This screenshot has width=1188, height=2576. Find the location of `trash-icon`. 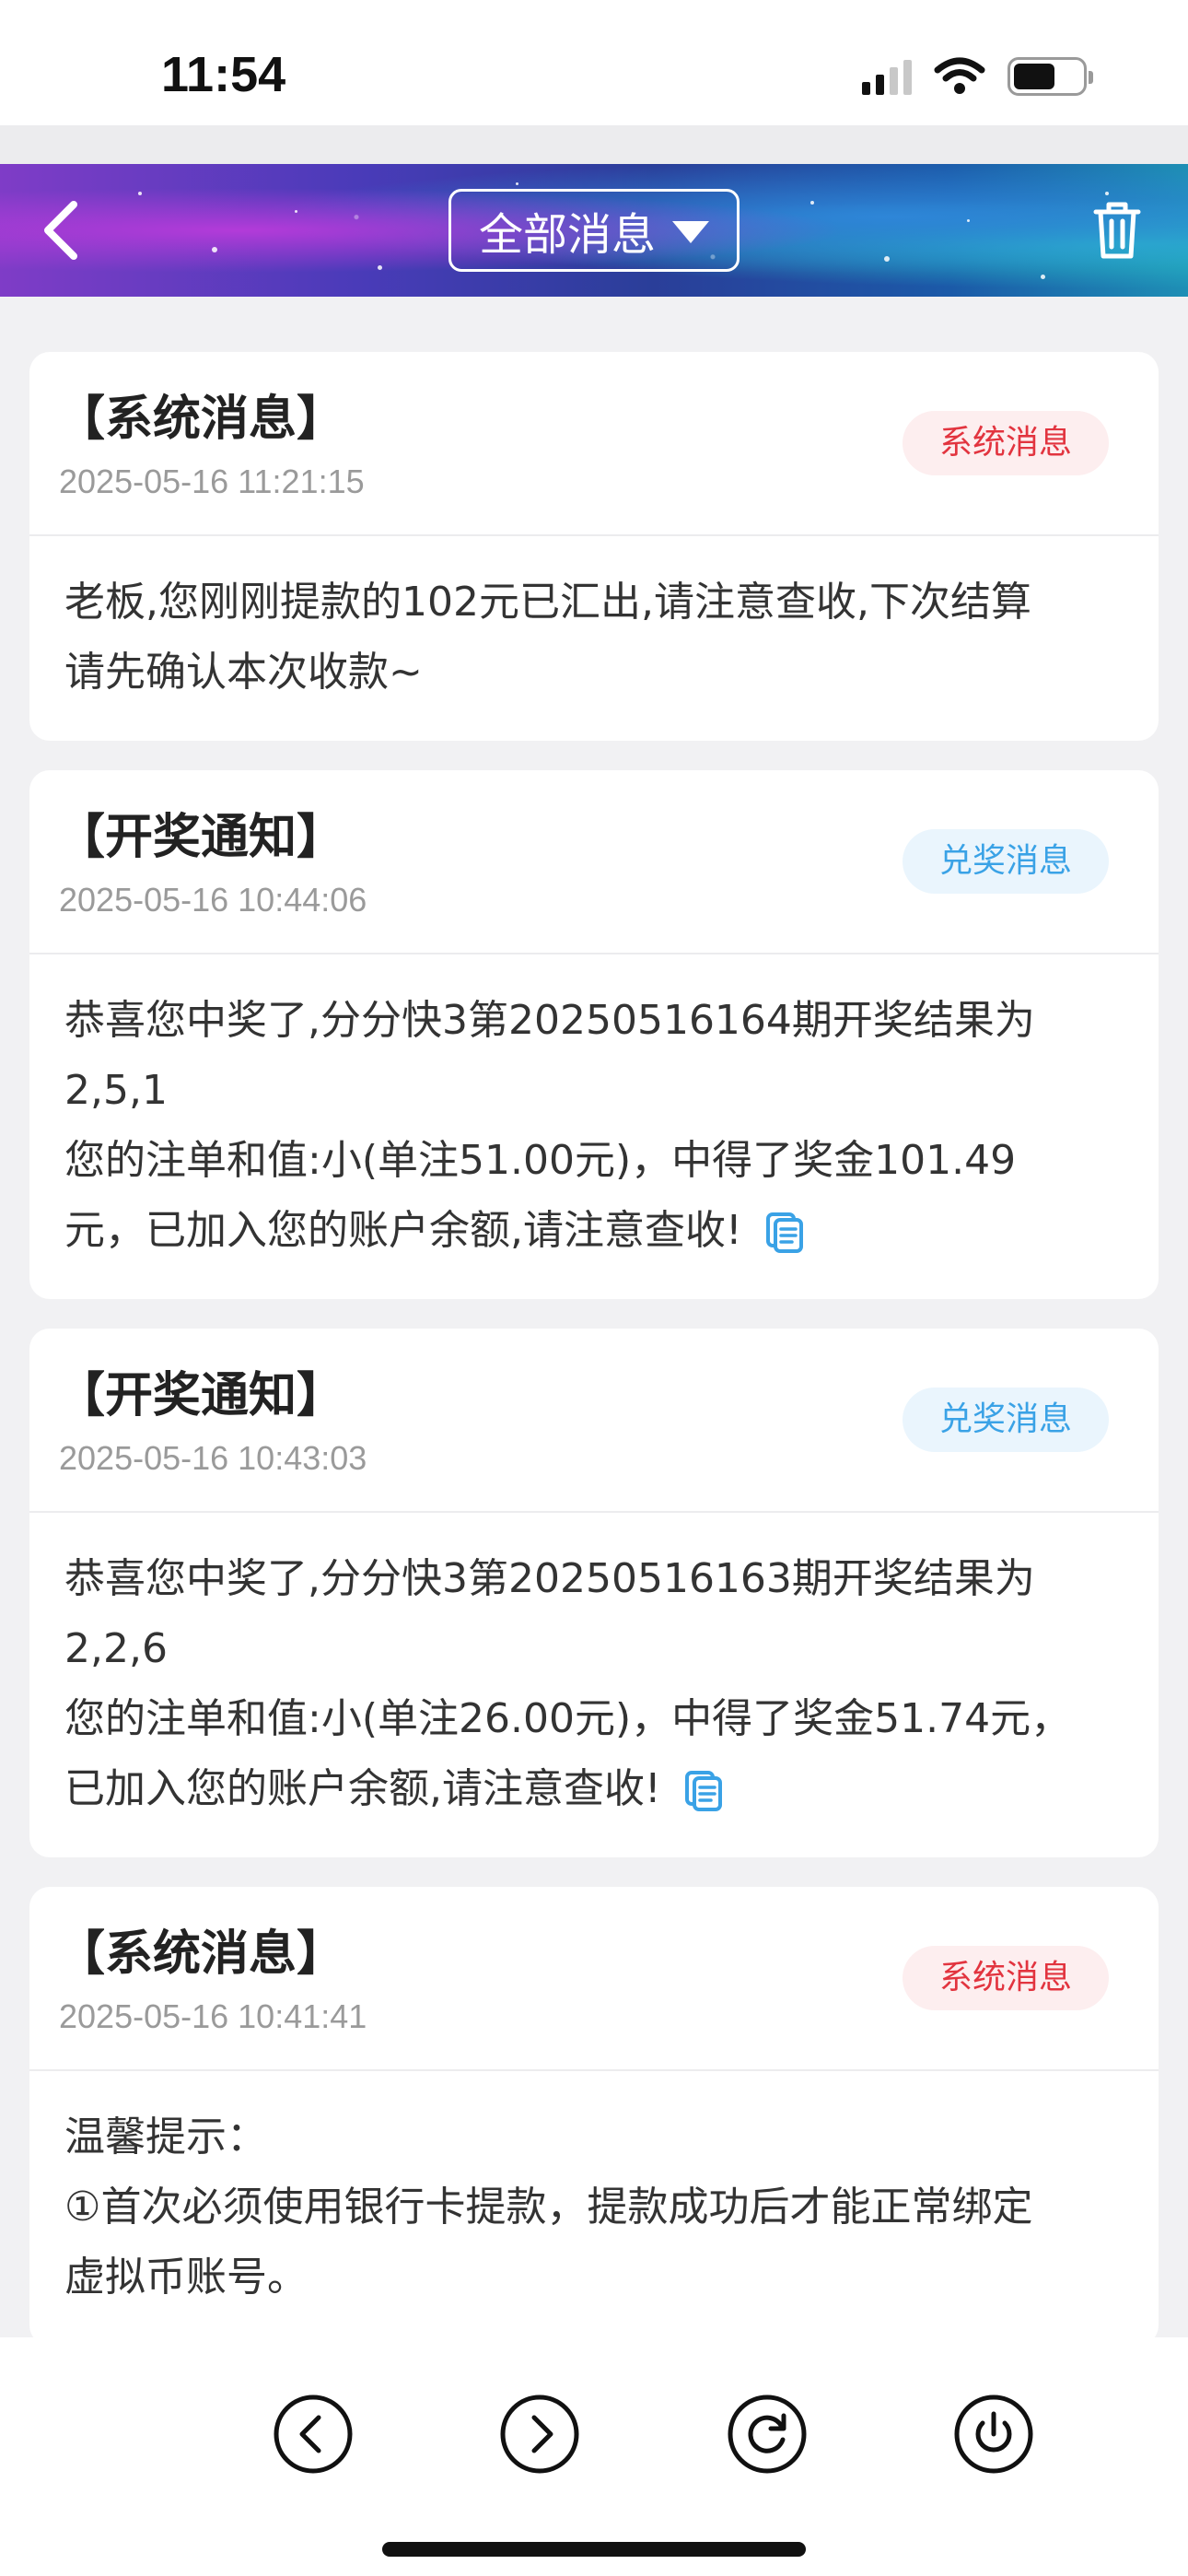

trash-icon is located at coordinates (1117, 230).